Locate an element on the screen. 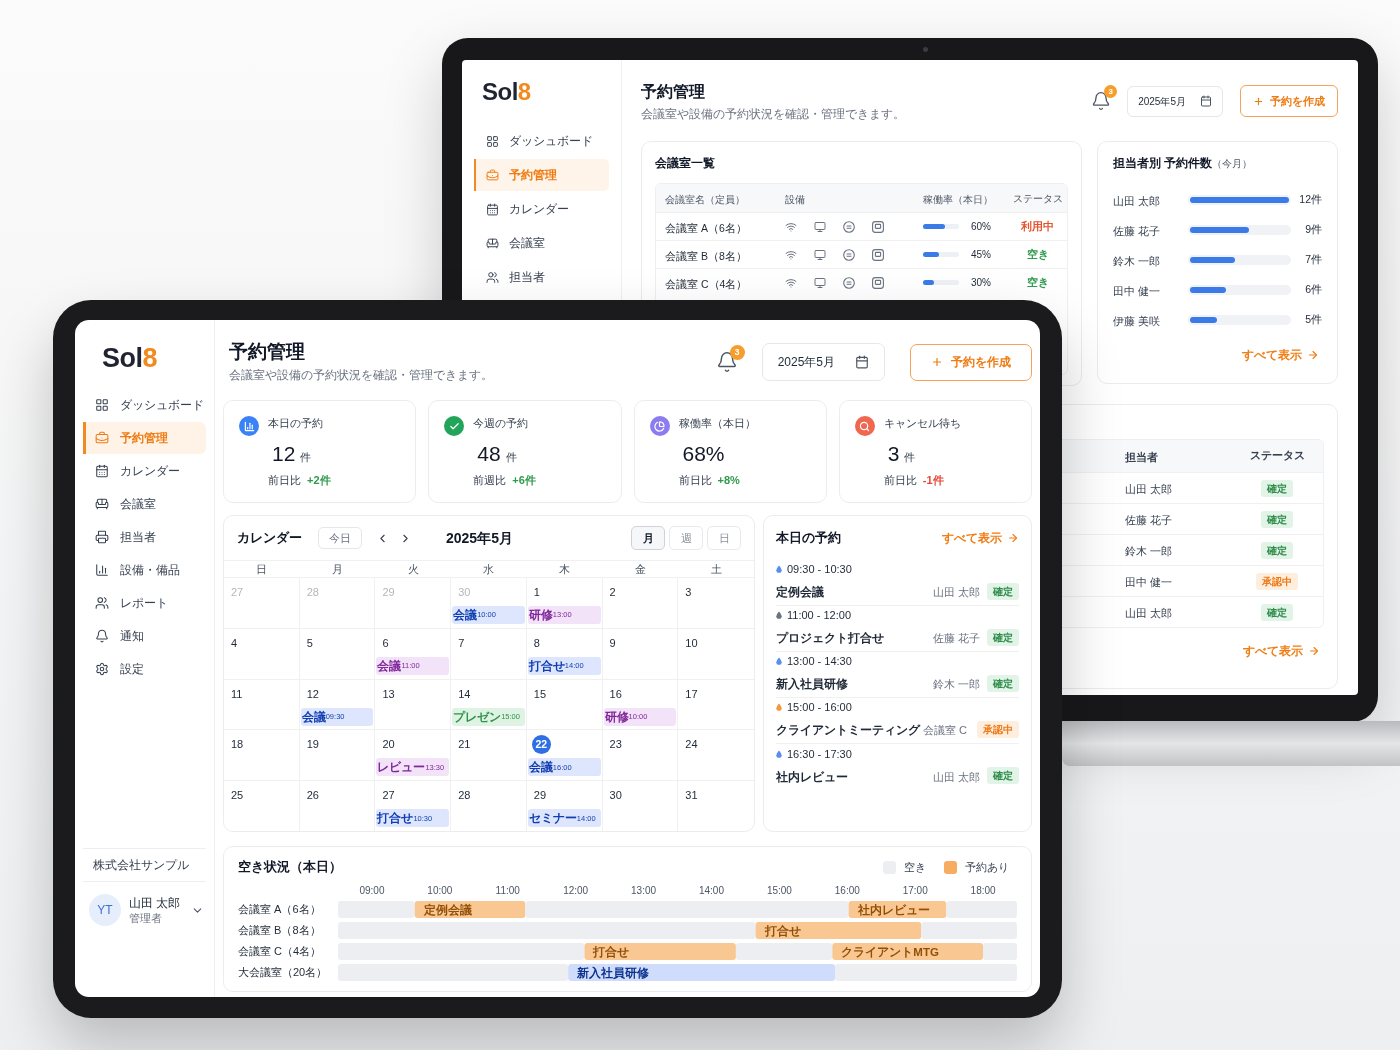 The image size is (1400, 1050). page-title: 予約管理 is located at coordinates (673, 92).